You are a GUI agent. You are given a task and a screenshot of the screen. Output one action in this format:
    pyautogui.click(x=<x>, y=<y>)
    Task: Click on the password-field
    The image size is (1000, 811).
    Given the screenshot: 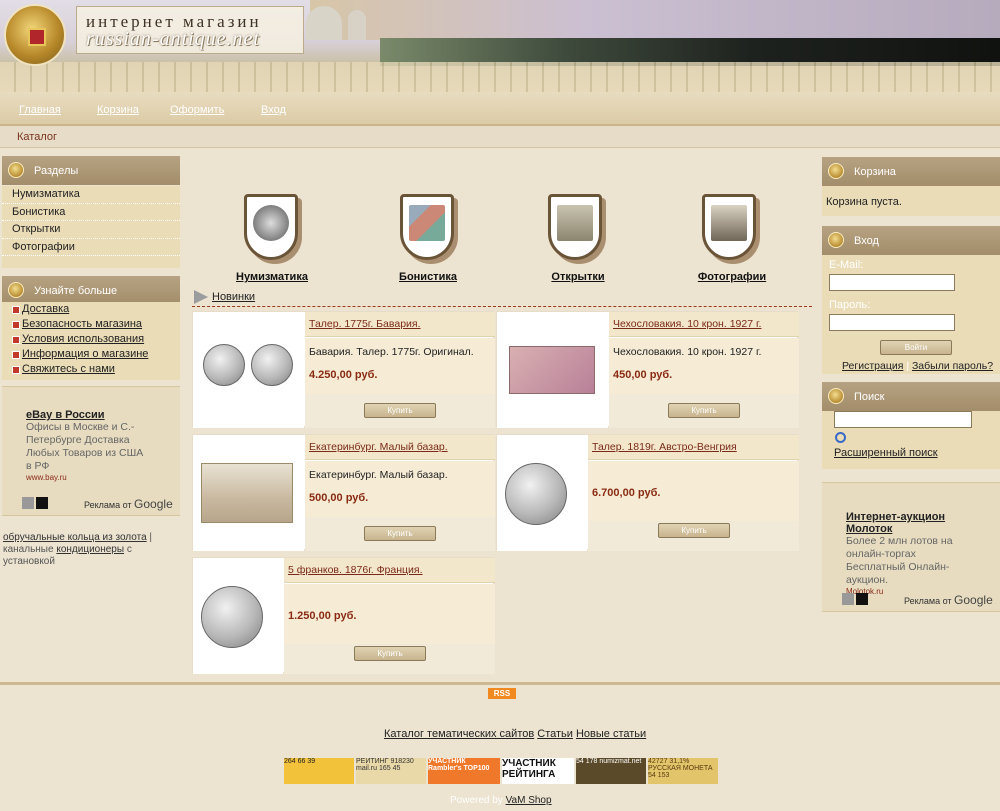 What is the action you would take?
    pyautogui.click(x=892, y=322)
    